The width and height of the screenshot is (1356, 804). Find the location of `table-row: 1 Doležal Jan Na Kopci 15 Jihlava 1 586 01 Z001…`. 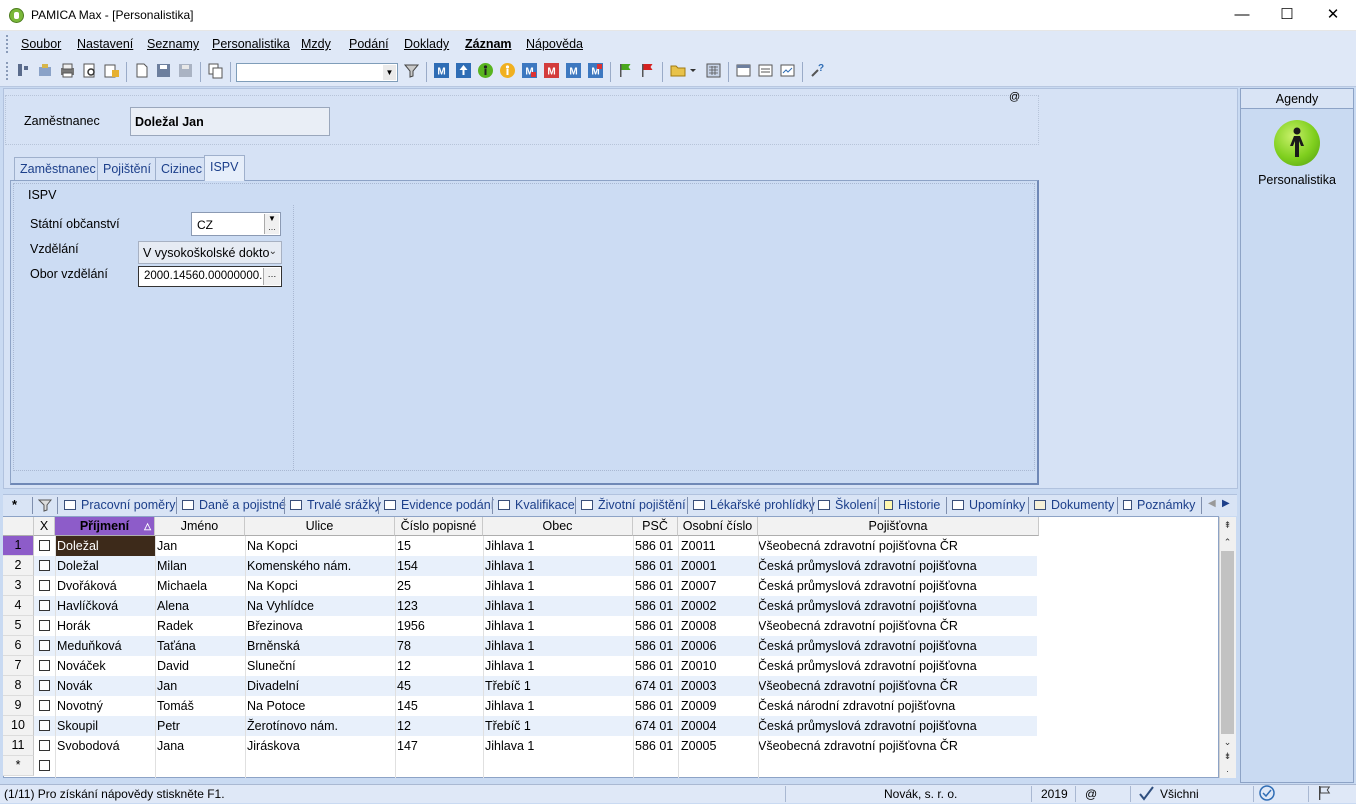

table-row: 1 Doležal Jan Na Kopci 15 Jihlava 1 586 01 Z001… is located at coordinates (520, 546).